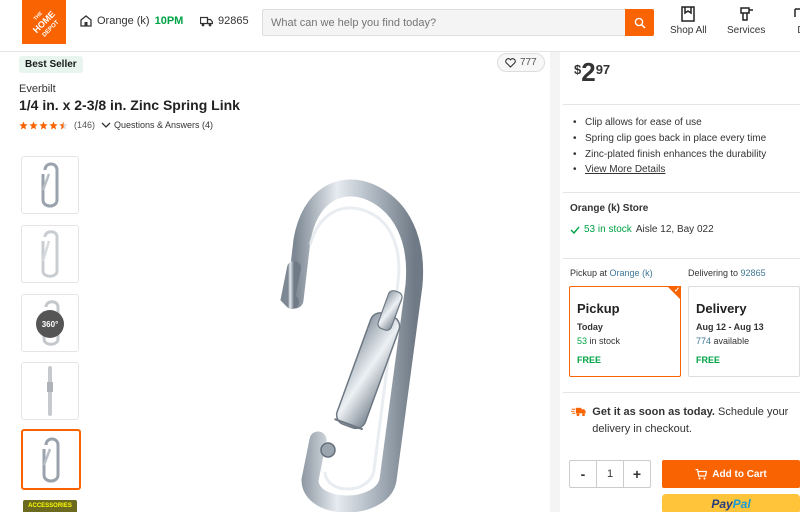 Image resolution: width=800 pixels, height=512 pixels. What do you see at coordinates (796, 20) in the screenshot?
I see `diy-button: D` at bounding box center [796, 20].